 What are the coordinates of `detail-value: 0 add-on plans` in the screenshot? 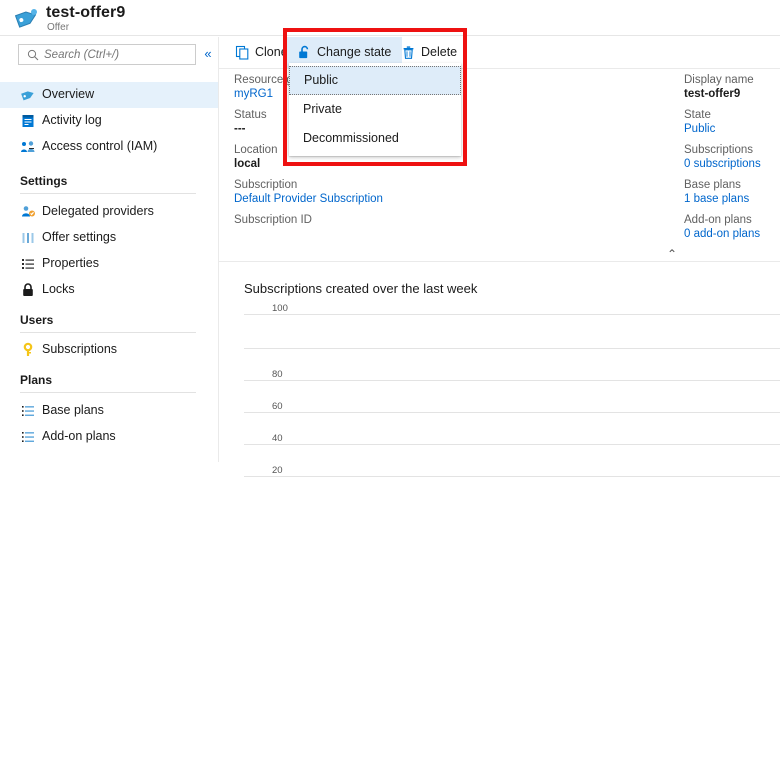 It's located at (722, 234).